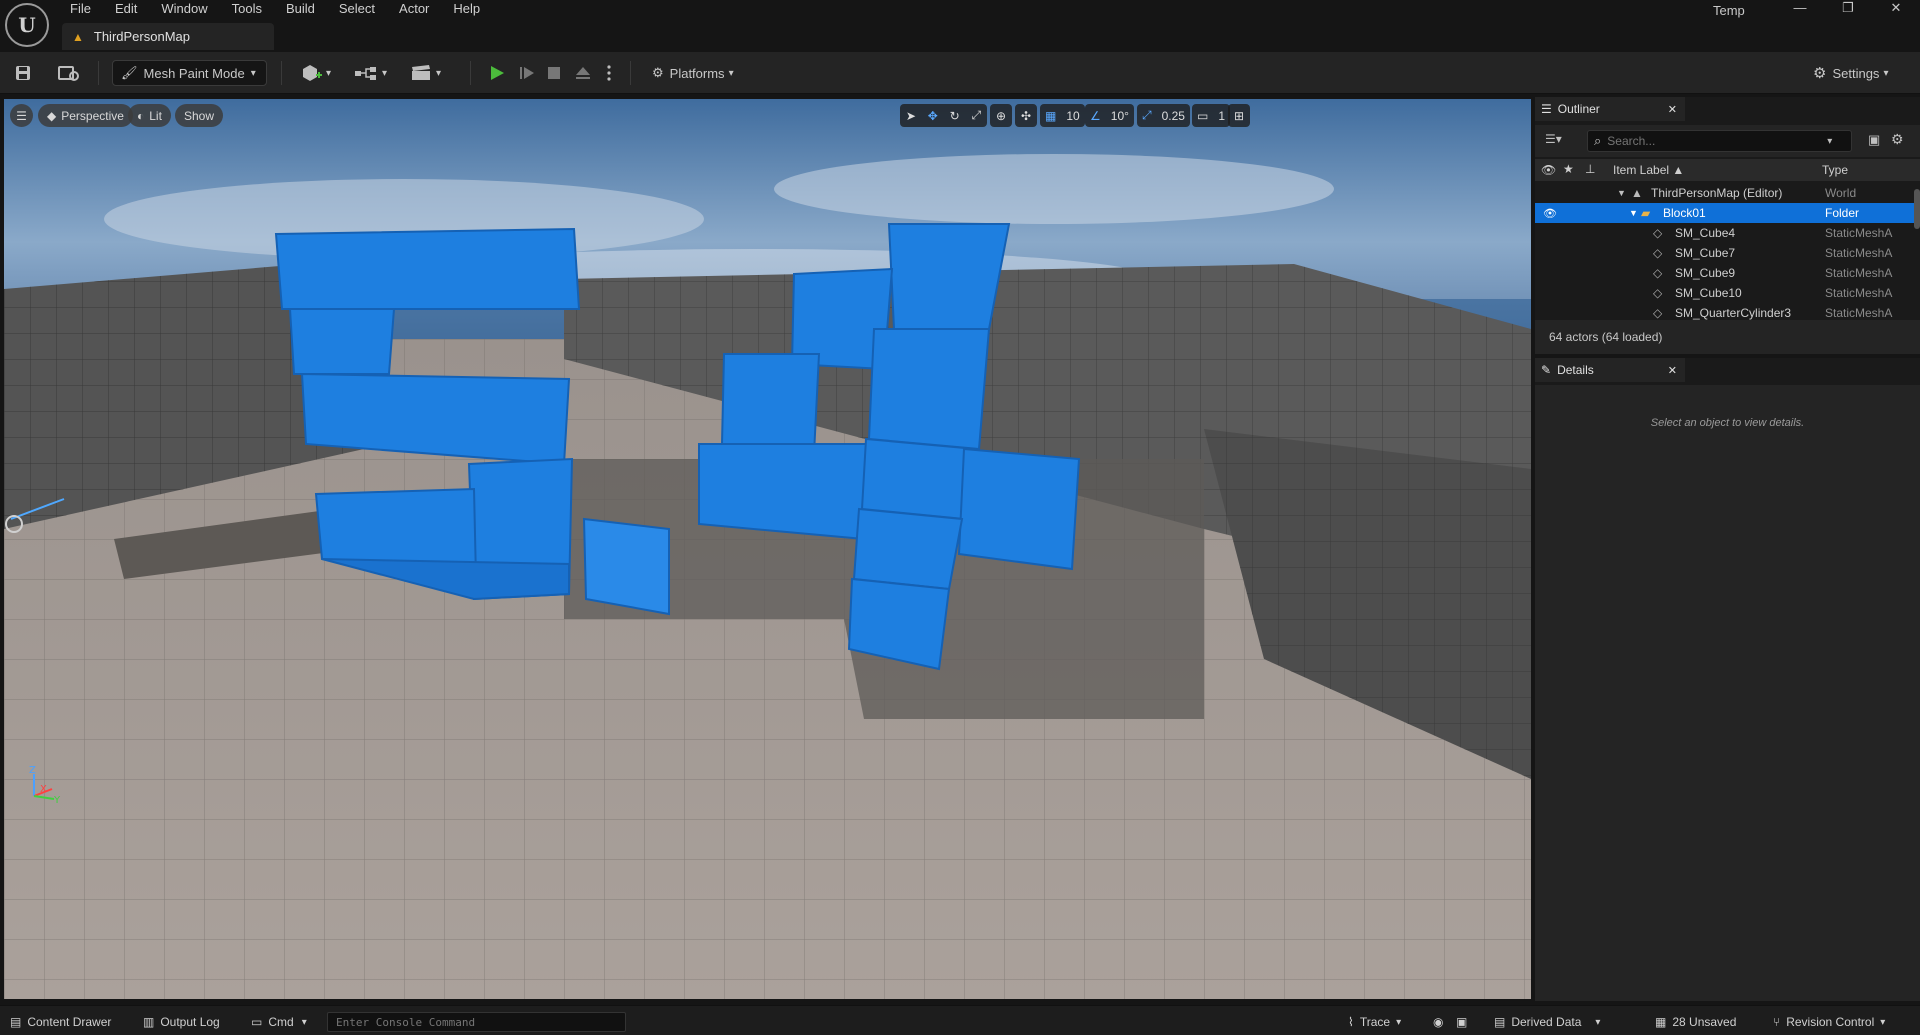 The image size is (1920, 1035). Describe the element at coordinates (1026, 115) in the screenshot. I see `surface-snap-button: ✣` at that location.